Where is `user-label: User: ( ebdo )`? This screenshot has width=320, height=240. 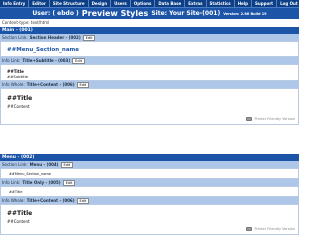
user-label: User: ( ebdo ) is located at coordinates (55, 13).